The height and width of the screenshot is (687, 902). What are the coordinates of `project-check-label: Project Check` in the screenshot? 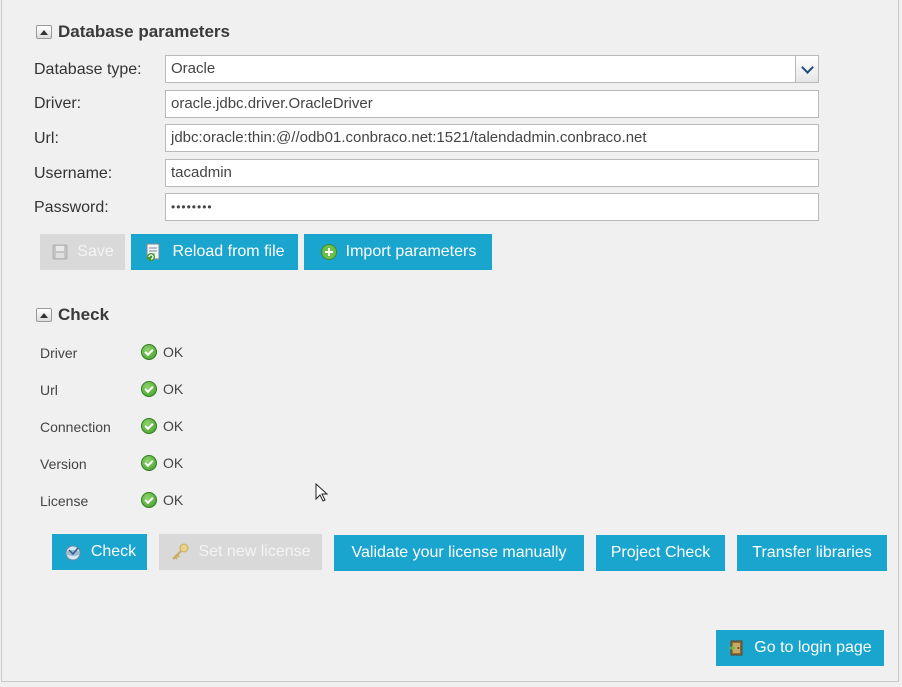 It's located at (660, 552).